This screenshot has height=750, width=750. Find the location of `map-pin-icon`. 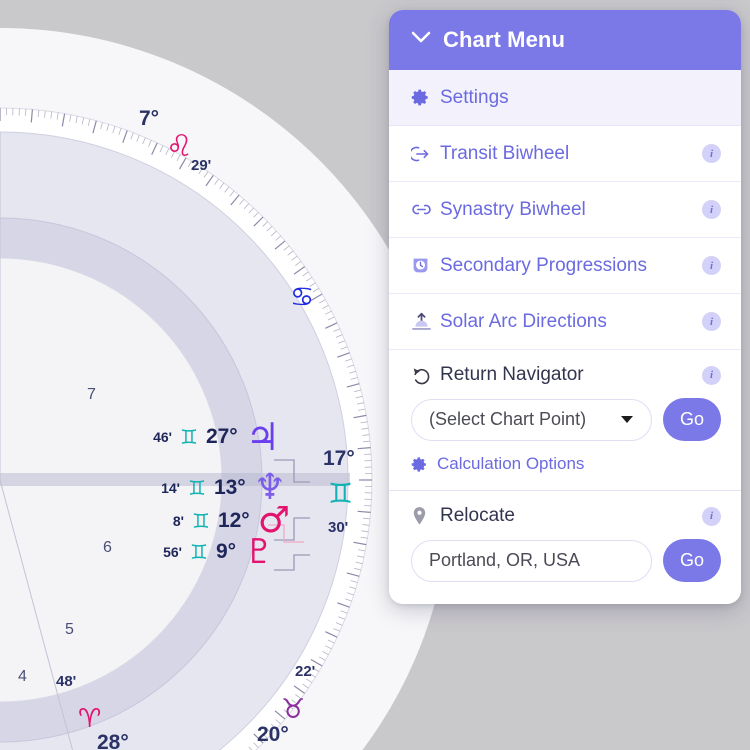

map-pin-icon is located at coordinates (422, 516).